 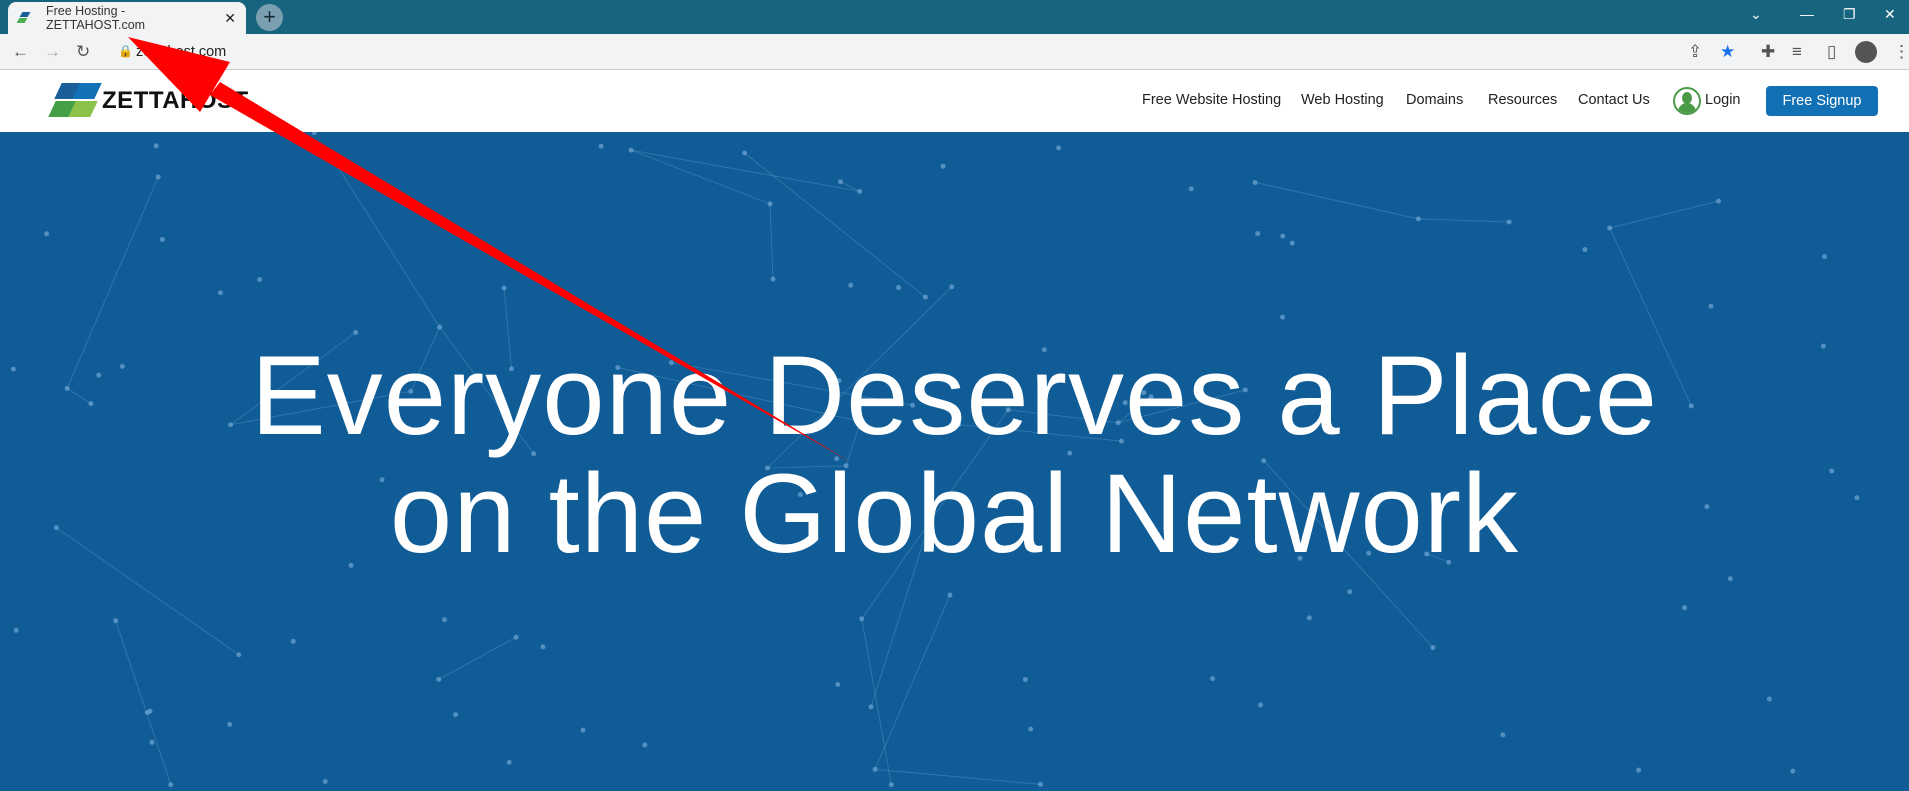 I want to click on lock-icon: 🔒, so click(x=125, y=51).